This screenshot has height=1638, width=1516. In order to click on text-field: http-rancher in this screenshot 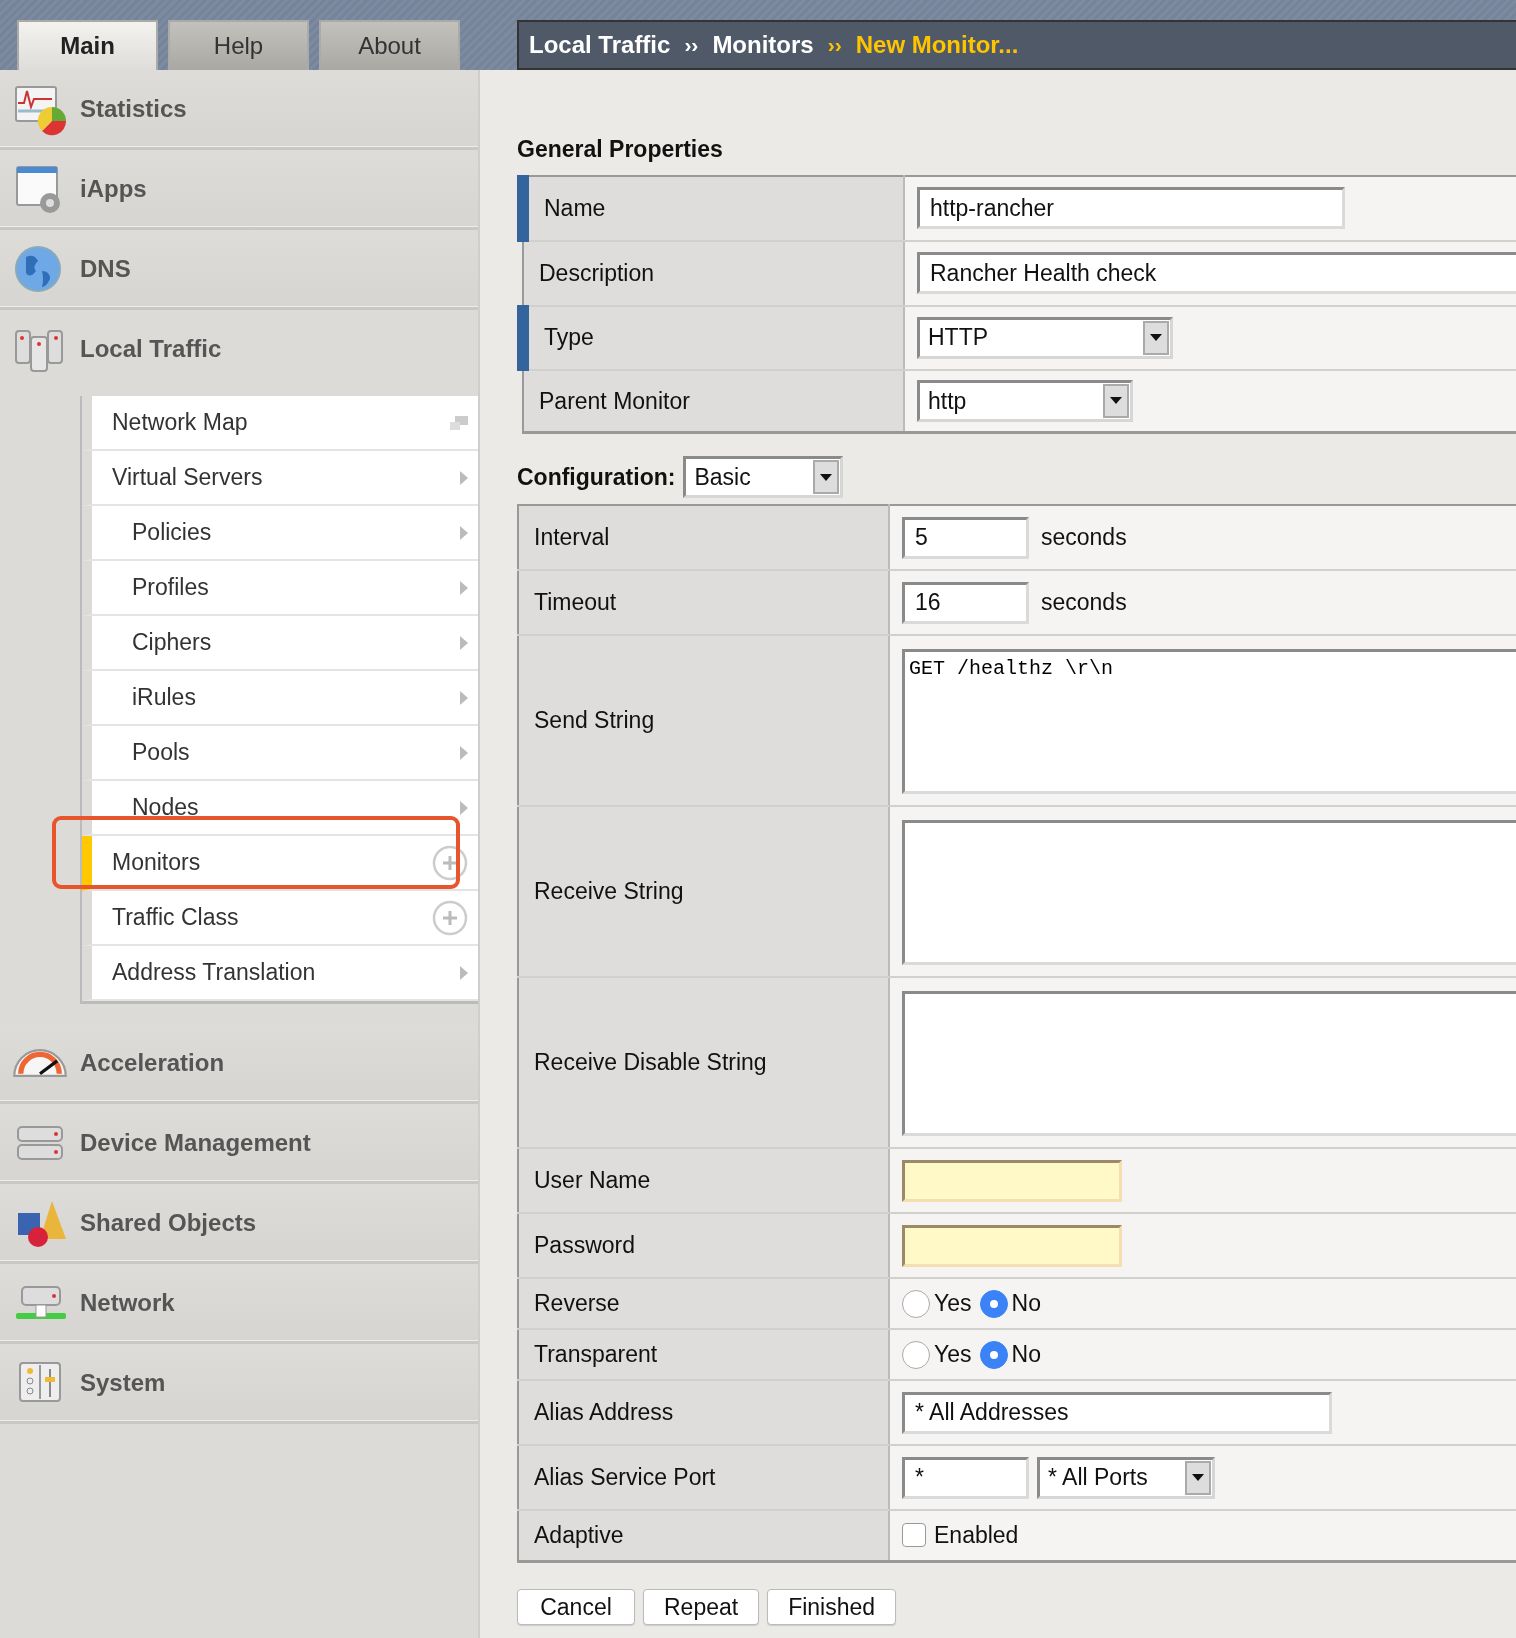, I will do `click(1131, 208)`.